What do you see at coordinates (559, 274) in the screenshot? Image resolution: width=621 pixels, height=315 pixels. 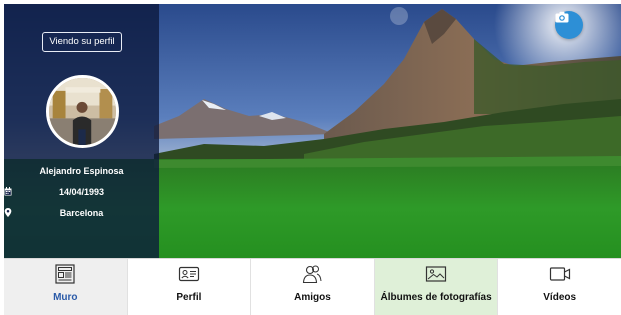 I see `video-camera-icon` at bounding box center [559, 274].